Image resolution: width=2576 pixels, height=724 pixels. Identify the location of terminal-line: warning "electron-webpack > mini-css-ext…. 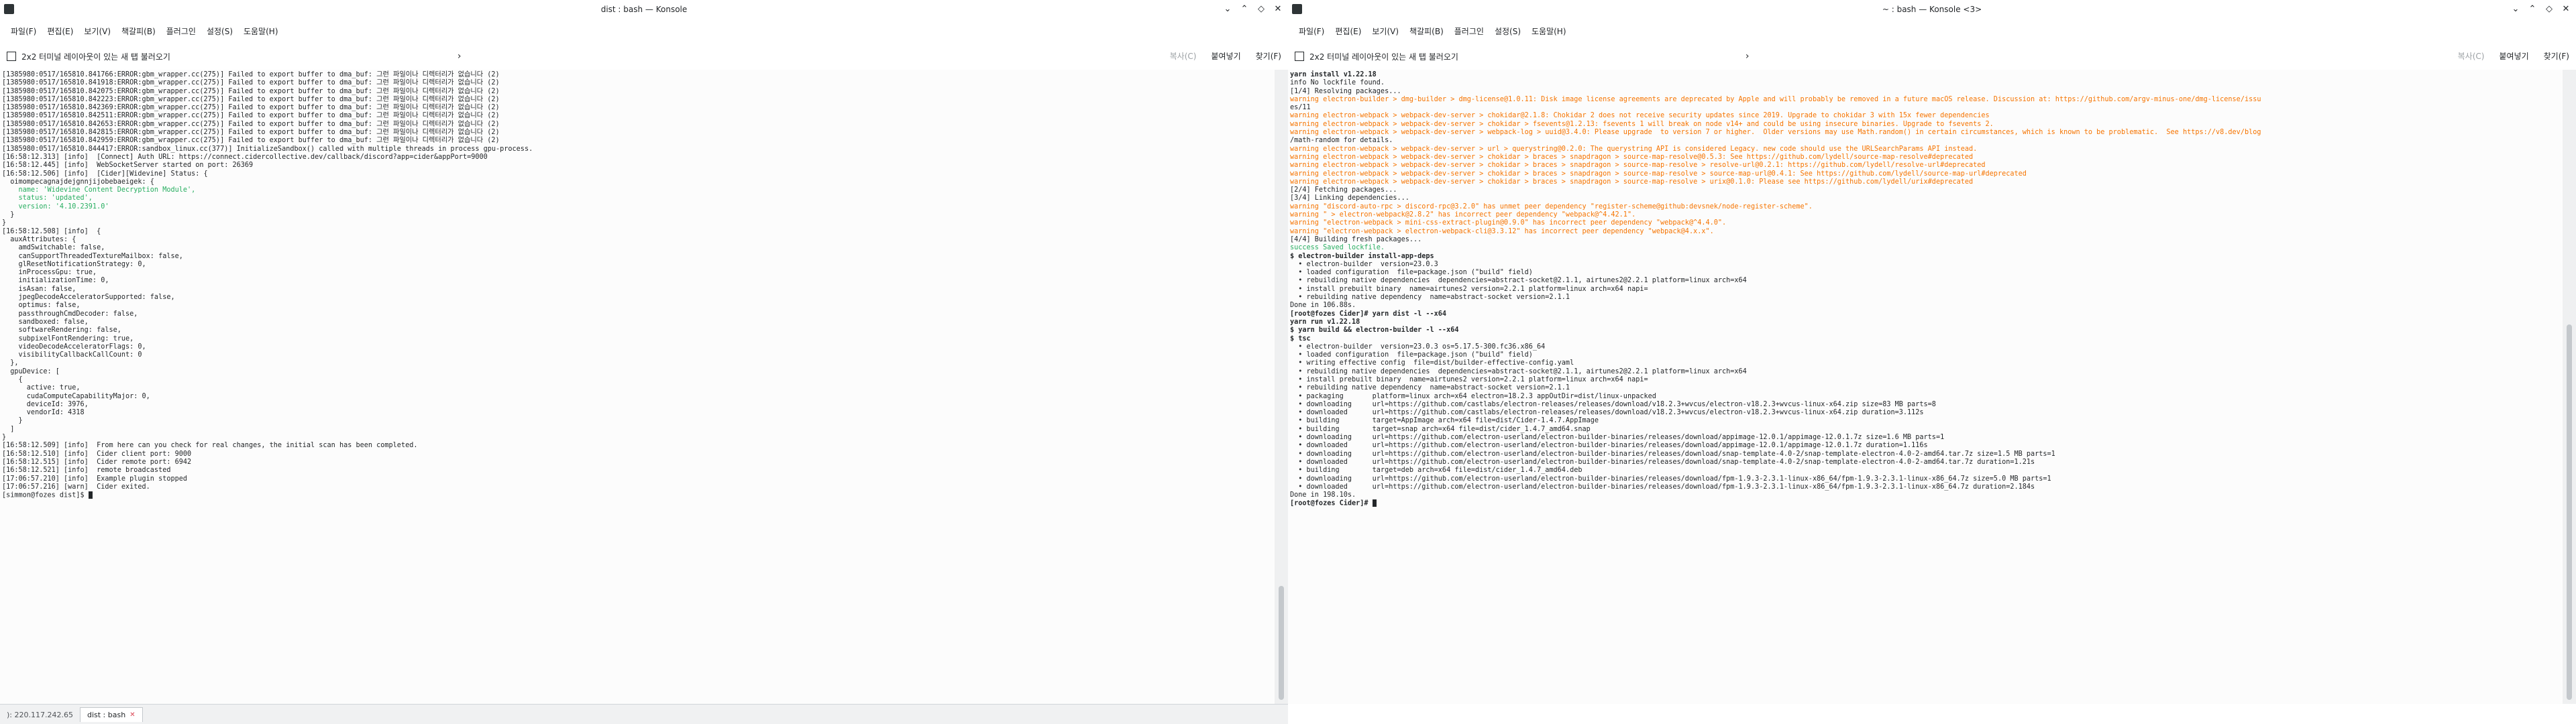
(1508, 223).